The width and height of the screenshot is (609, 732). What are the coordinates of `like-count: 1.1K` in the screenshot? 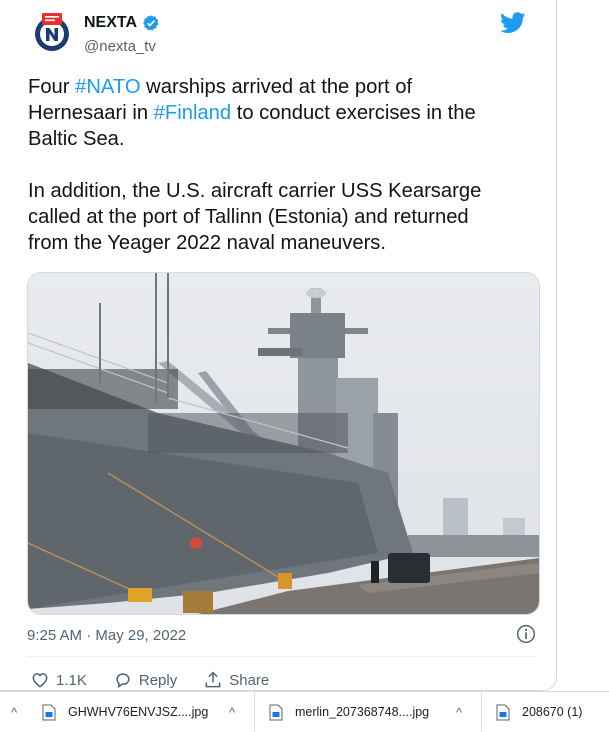 It's located at (71, 680).